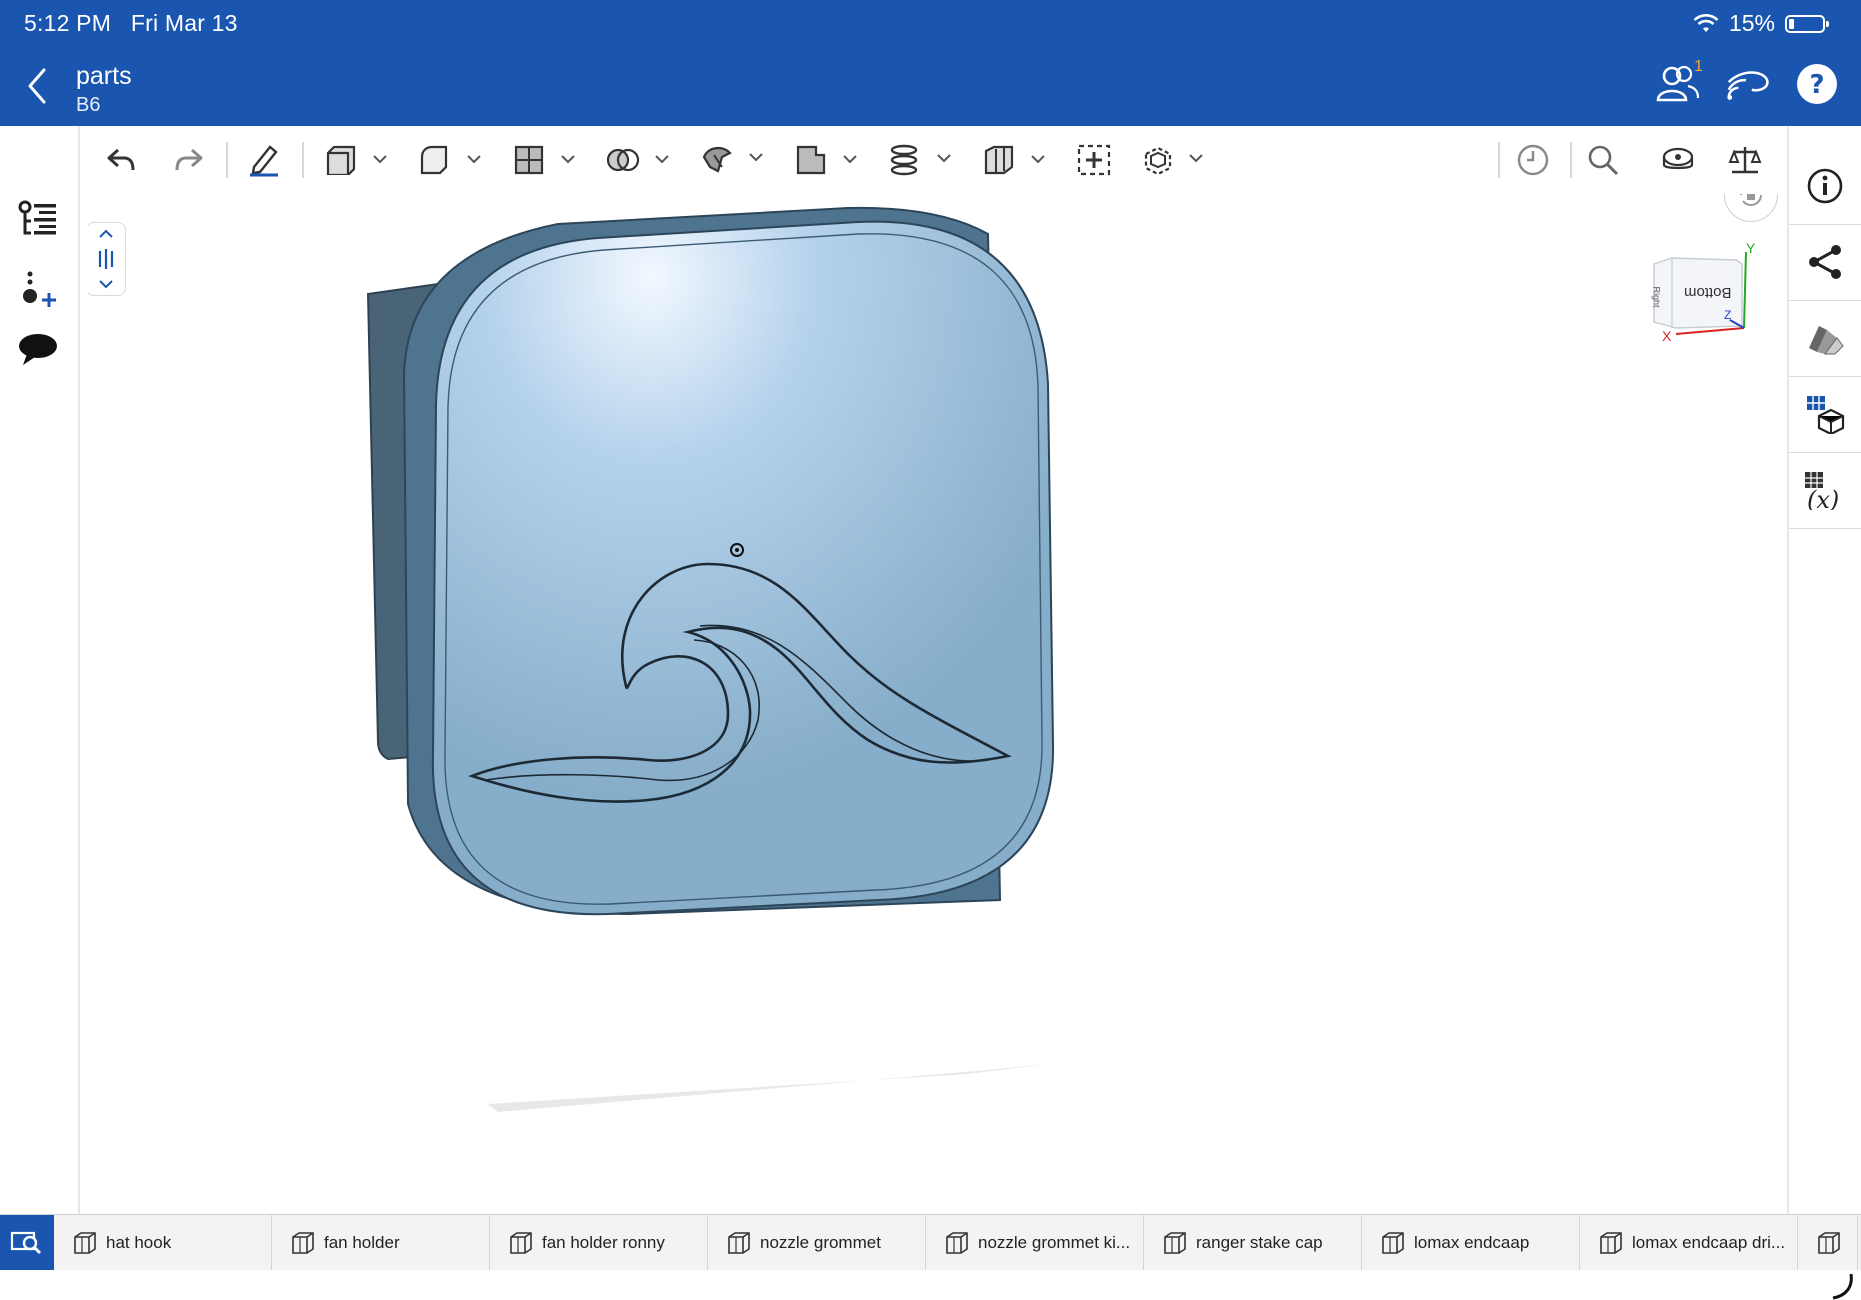  I want to click on undo-icon, so click(121, 159).